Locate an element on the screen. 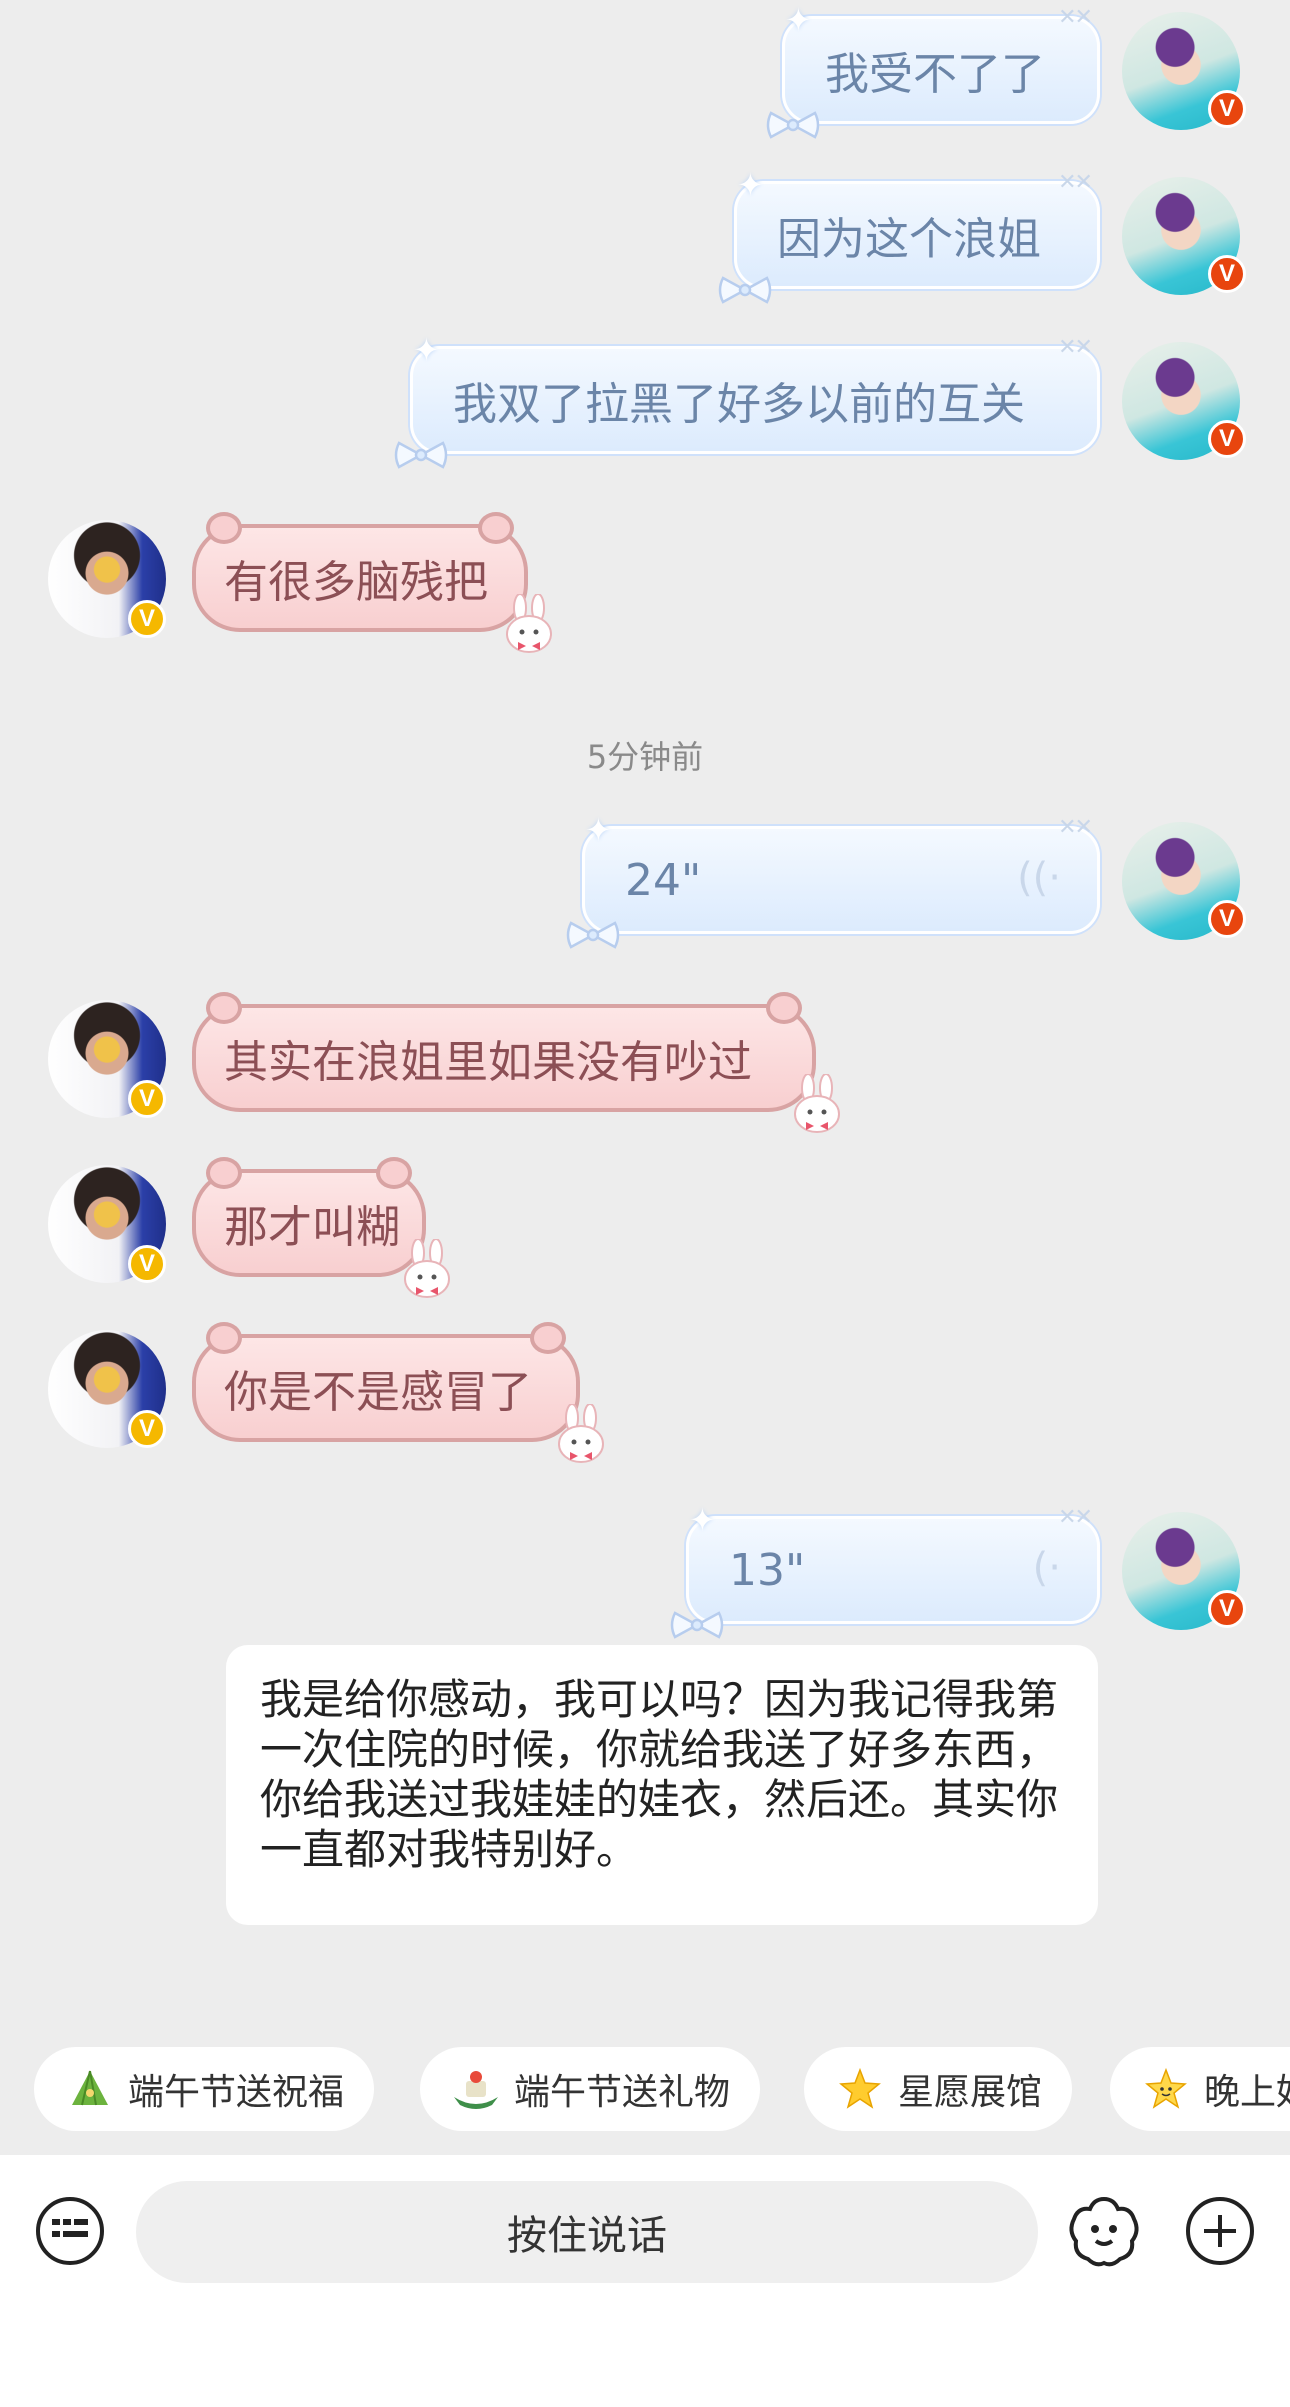  dragon-boat-icon is located at coordinates (476, 2089).